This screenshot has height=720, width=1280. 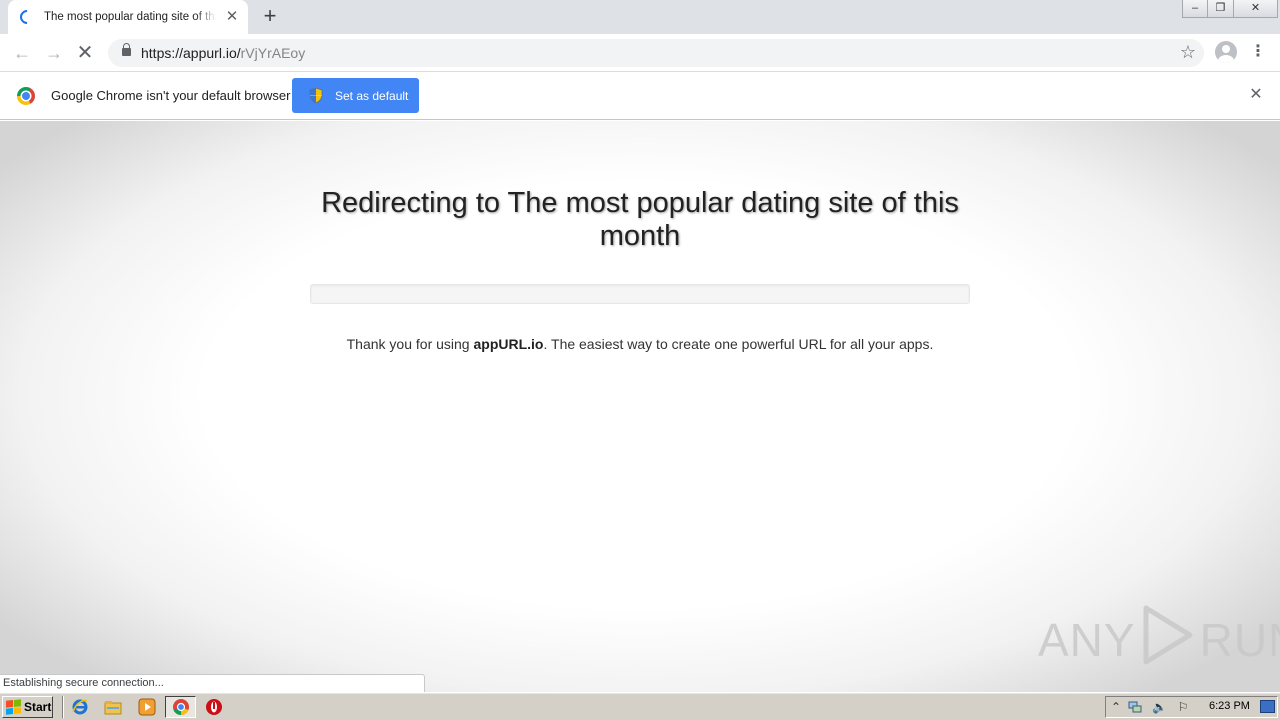 I want to click on chrome-icon, so click(x=181, y=707).